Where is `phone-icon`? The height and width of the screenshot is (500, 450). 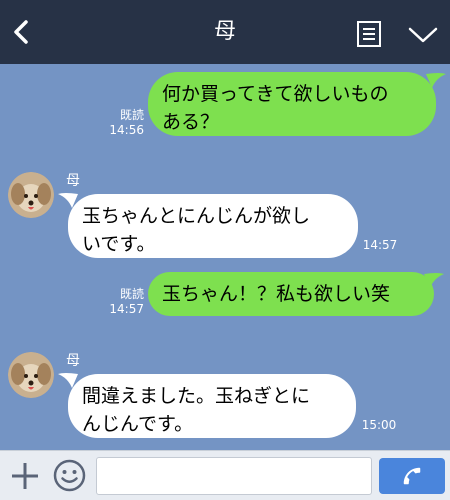
phone-icon is located at coordinates (412, 476).